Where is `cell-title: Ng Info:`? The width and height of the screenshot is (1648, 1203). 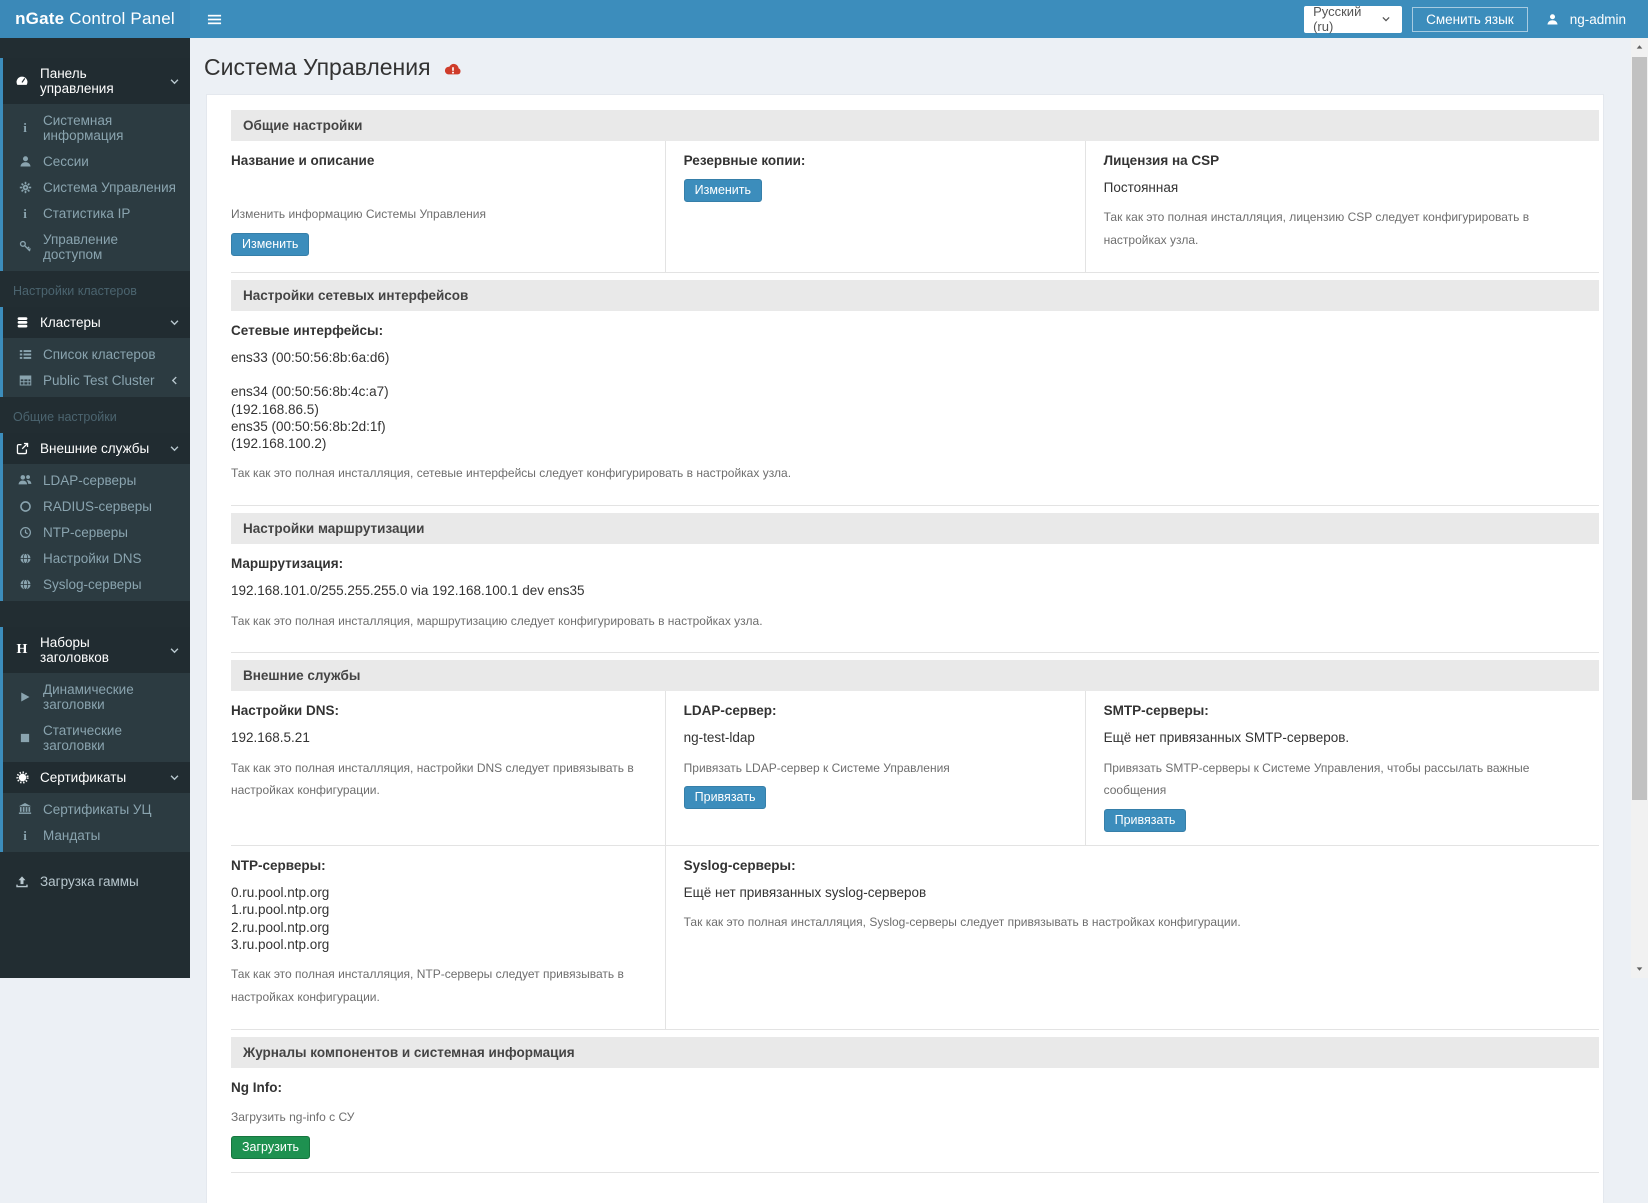 cell-title: Ng Info: is located at coordinates (906, 1087).